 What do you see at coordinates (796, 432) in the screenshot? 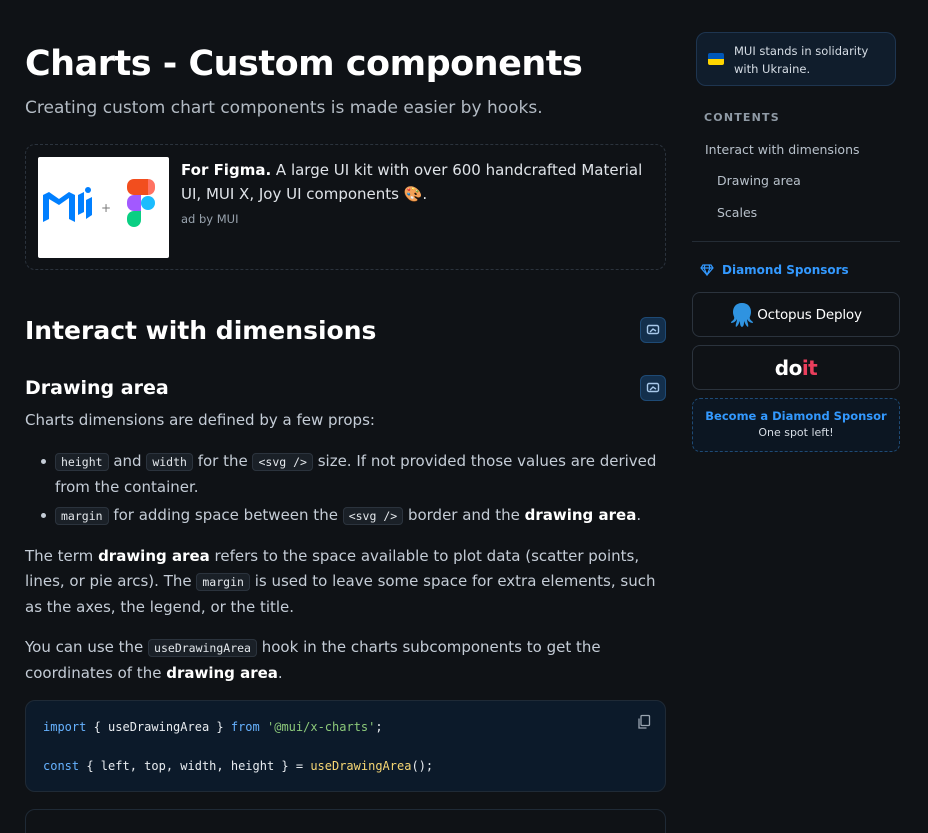
I see `become-sponsor-subtitle: One spot left!` at bounding box center [796, 432].